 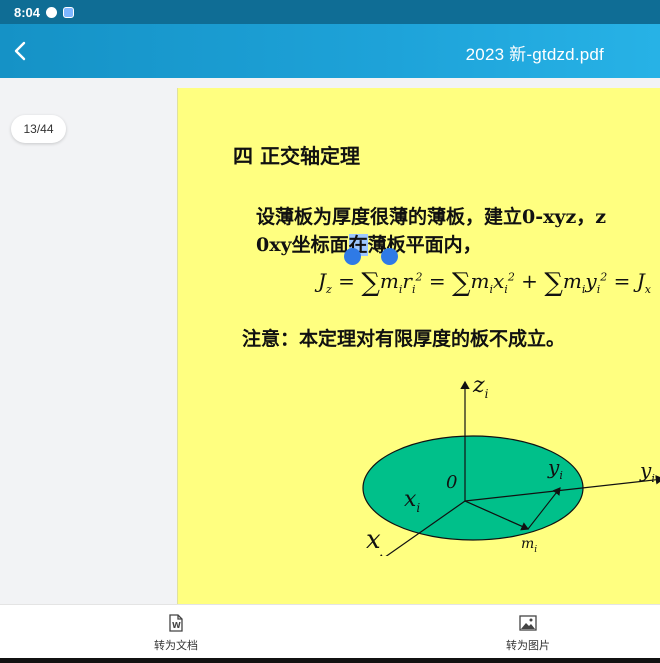 What do you see at coordinates (534, 54) in the screenshot?
I see `document-title: 2023 新-gtdzd.pdf` at bounding box center [534, 54].